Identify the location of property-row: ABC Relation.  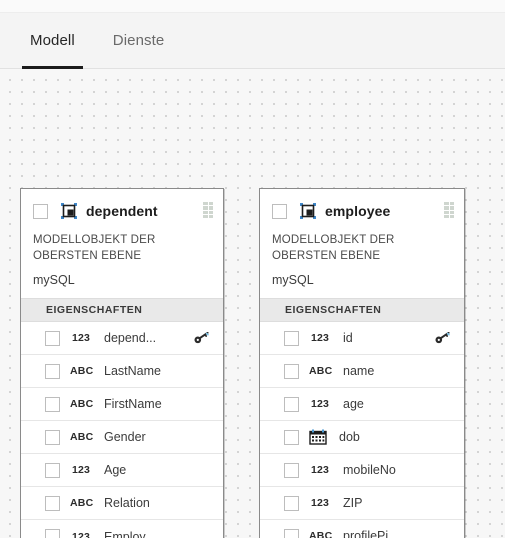
(122, 503).